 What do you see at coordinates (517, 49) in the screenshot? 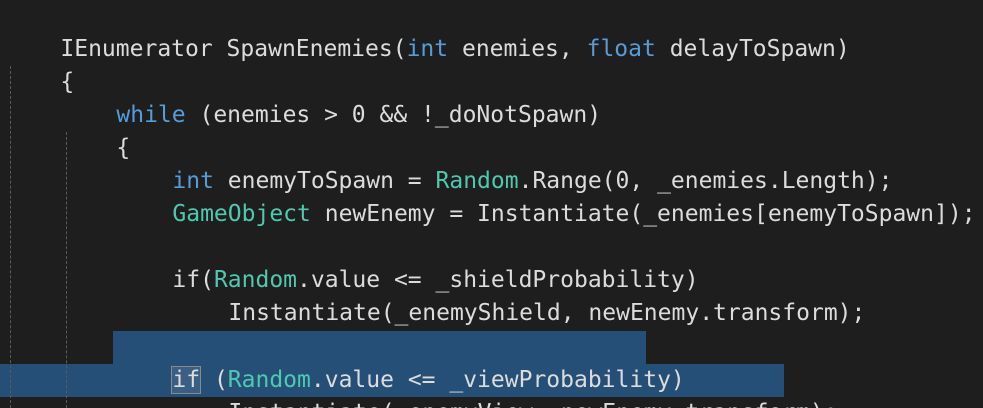
I see `code-token: enemies,` at bounding box center [517, 49].